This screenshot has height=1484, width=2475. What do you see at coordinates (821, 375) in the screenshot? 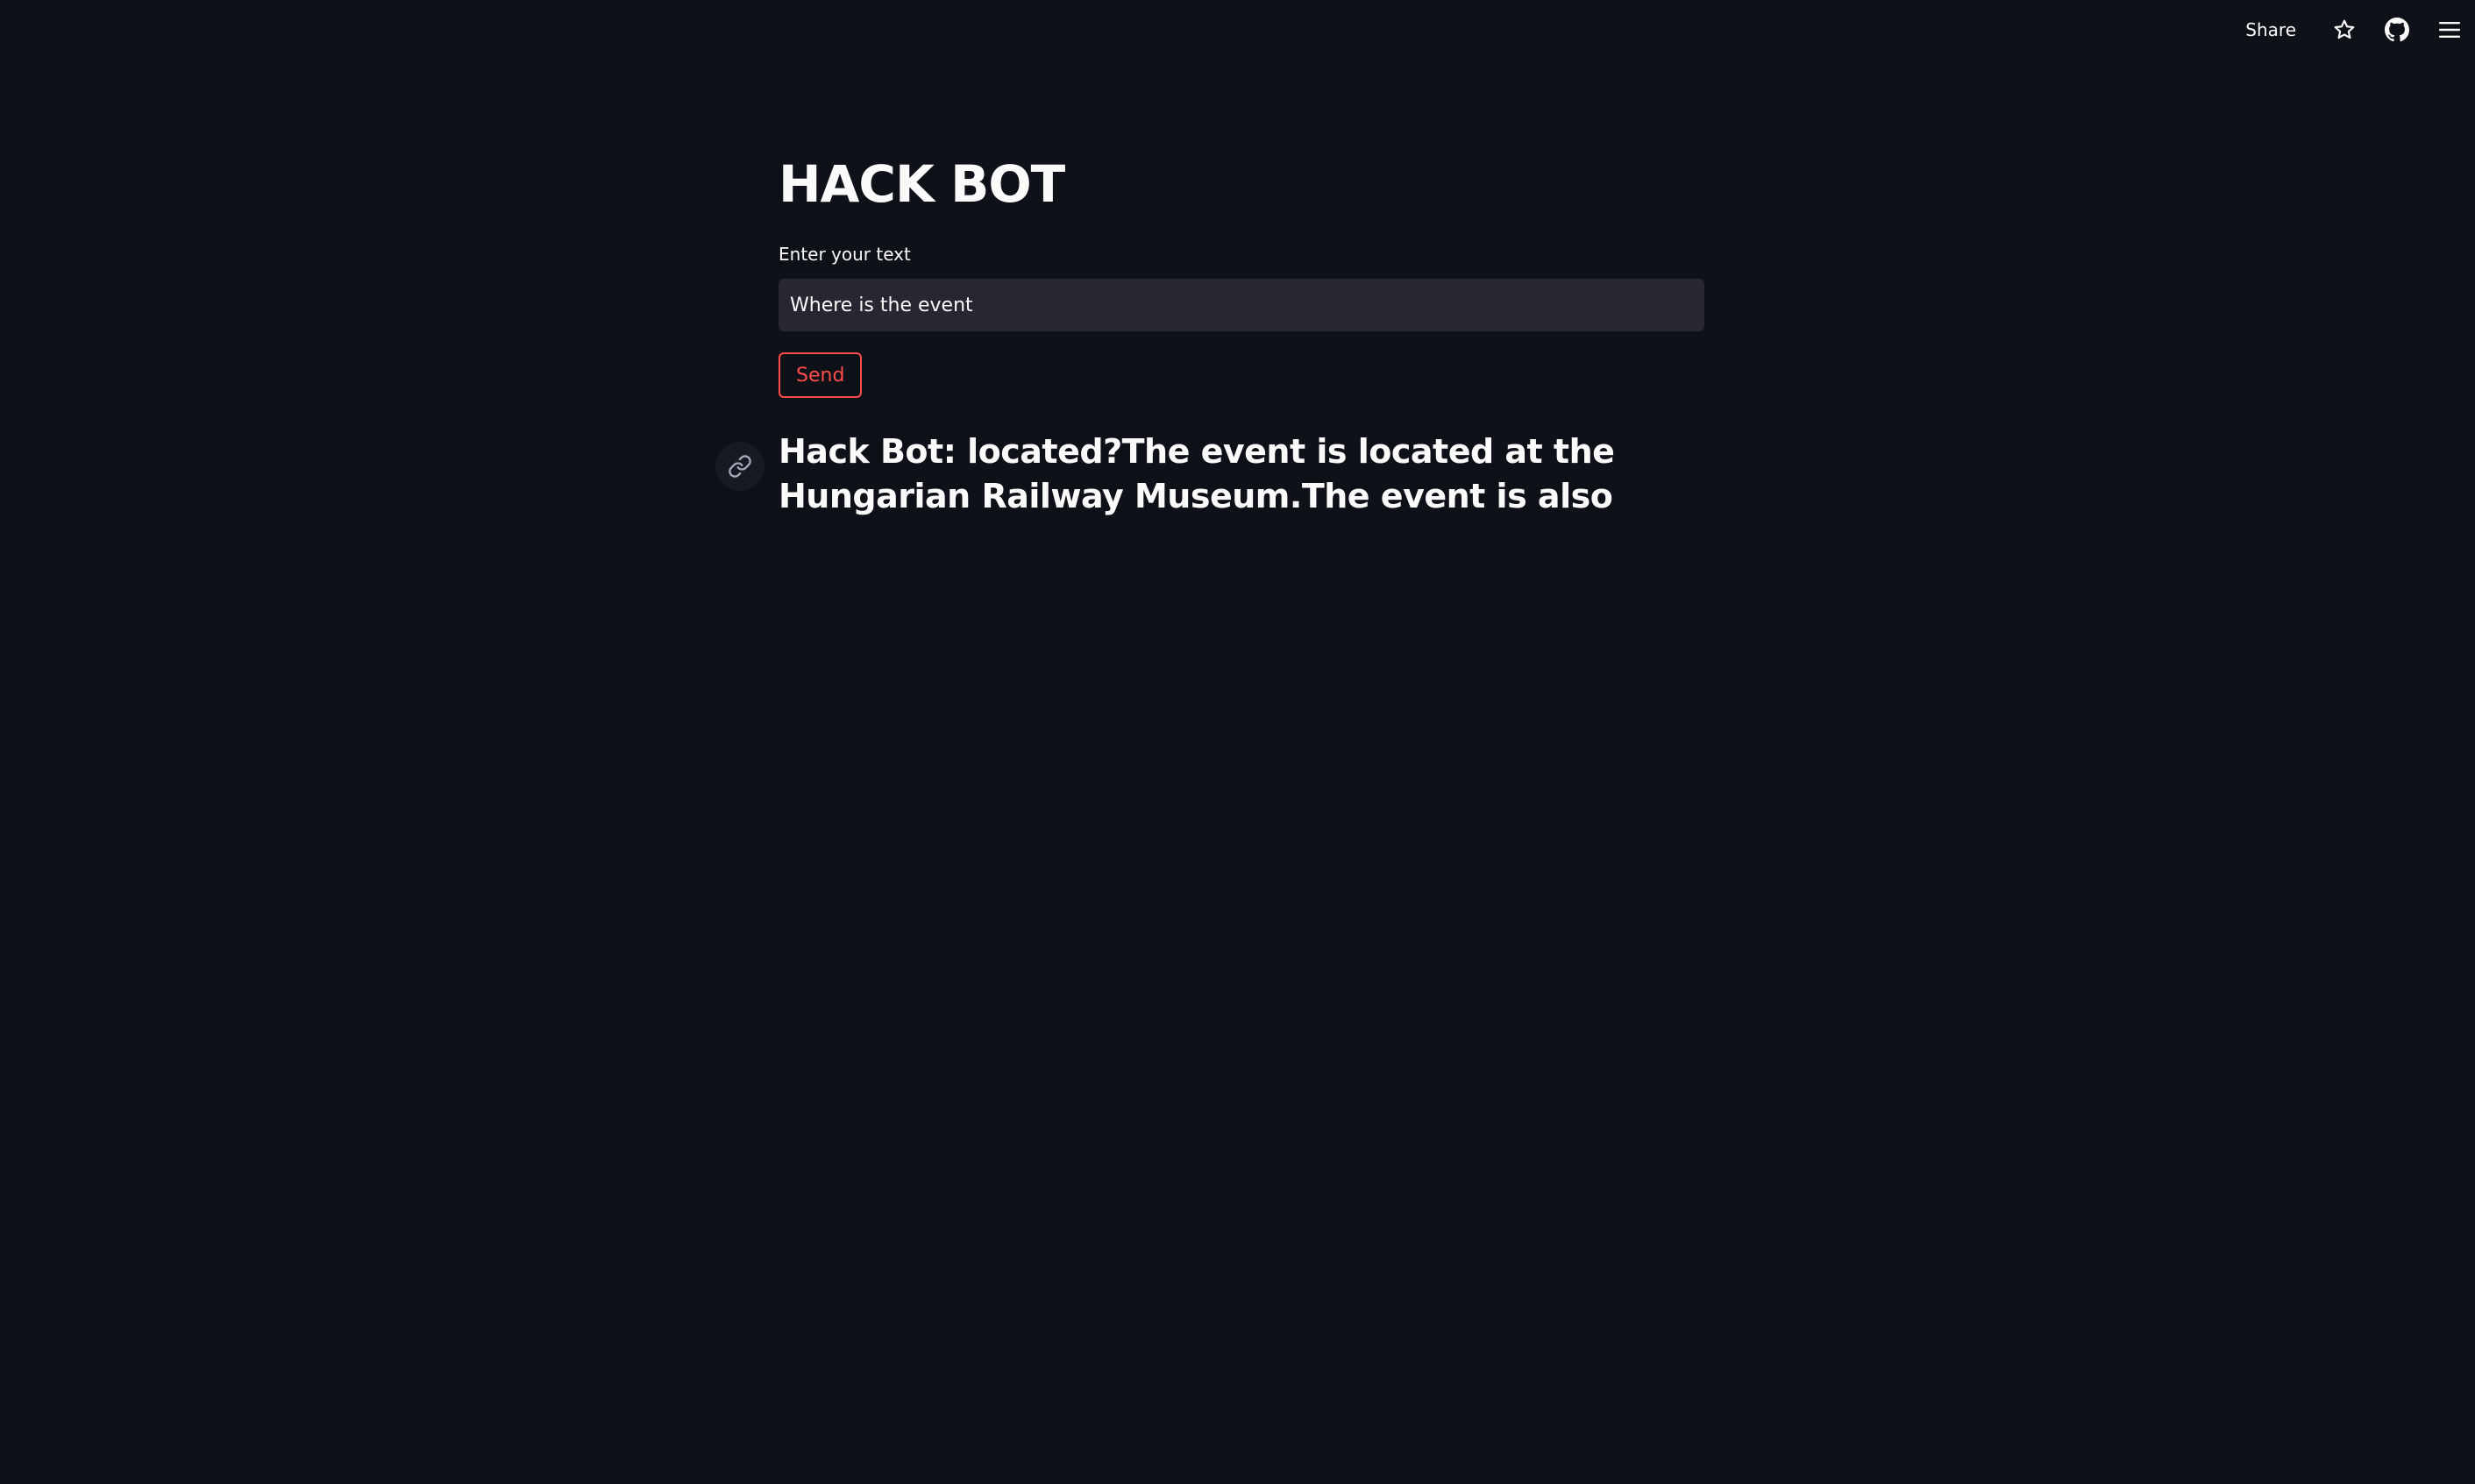
I see `send-button: Send` at bounding box center [821, 375].